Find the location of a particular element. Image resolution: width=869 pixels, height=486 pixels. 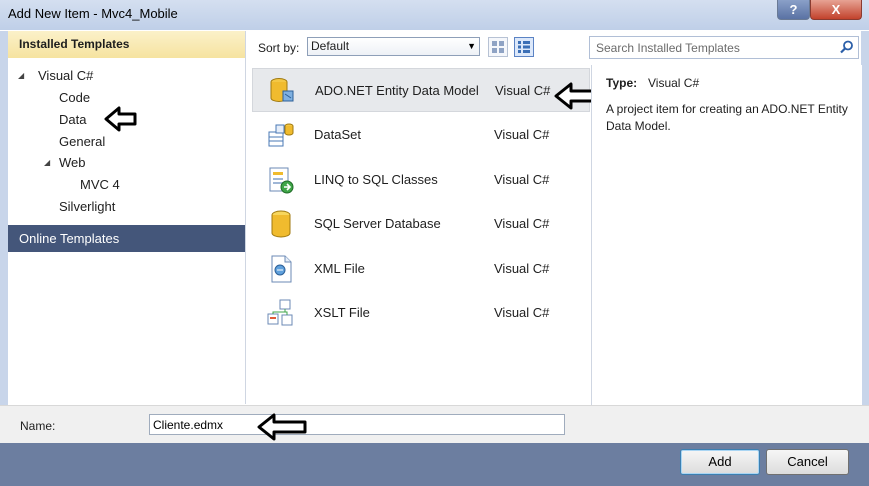

installed-templates-header: Installed Templates is located at coordinates (126, 44).